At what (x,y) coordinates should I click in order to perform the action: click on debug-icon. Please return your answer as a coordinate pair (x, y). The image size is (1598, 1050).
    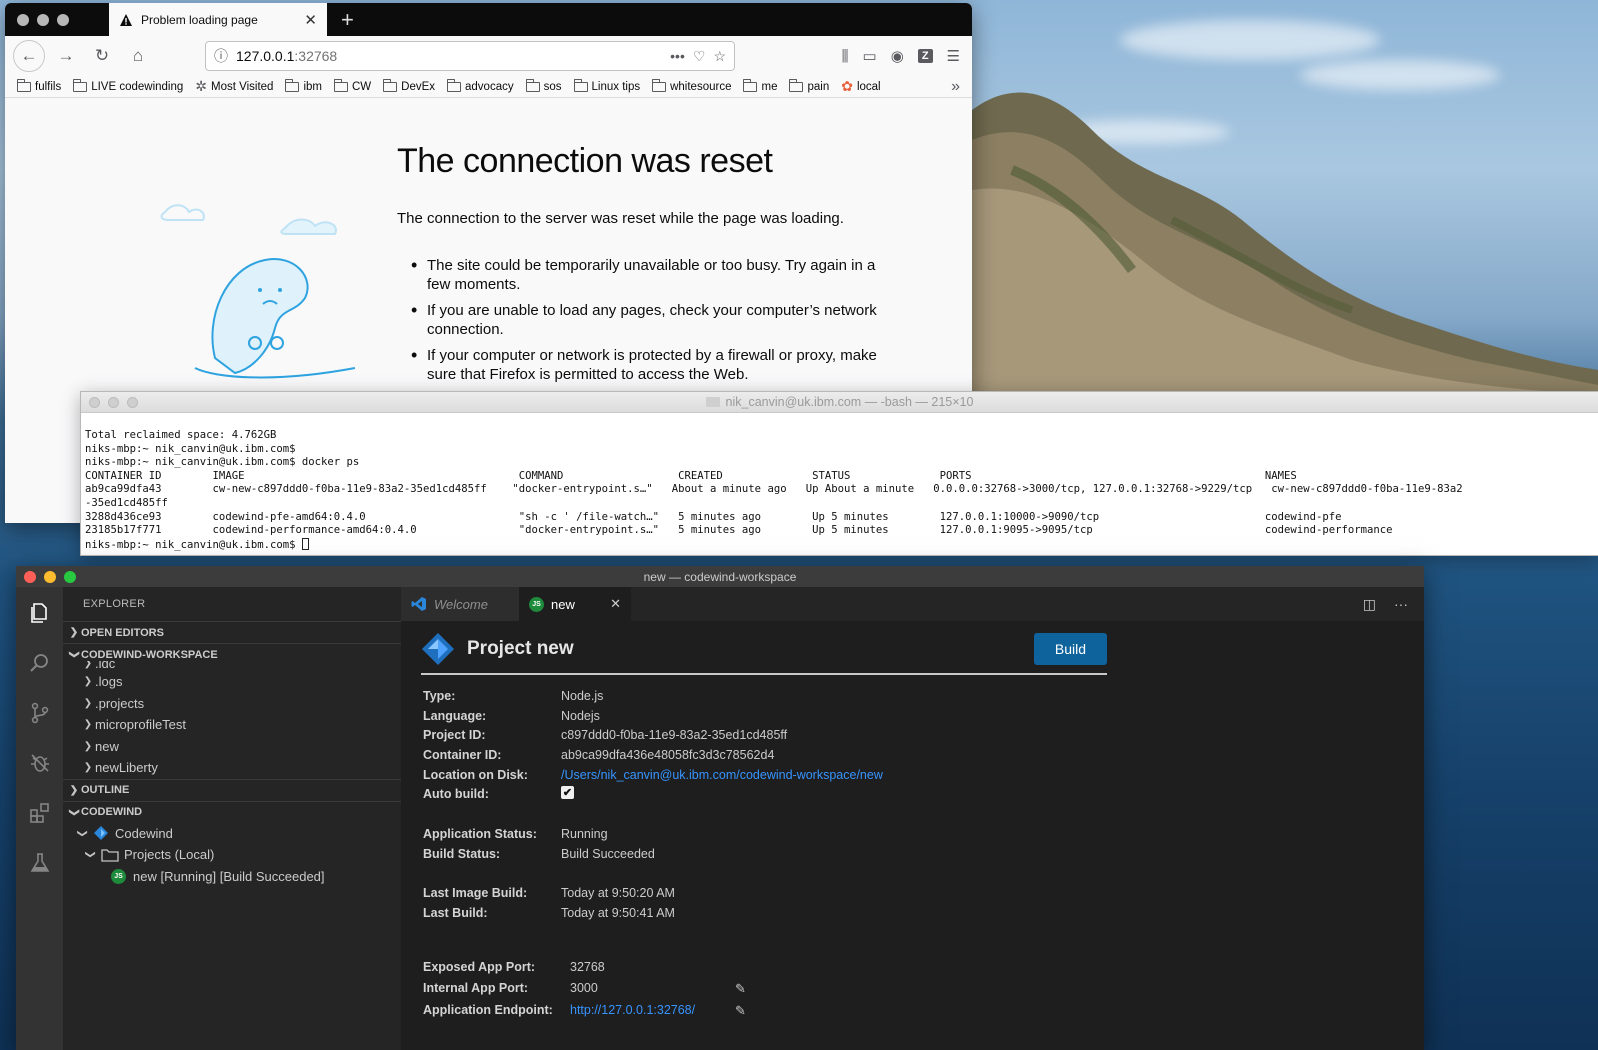
    Looking at the image, I should click on (40, 763).